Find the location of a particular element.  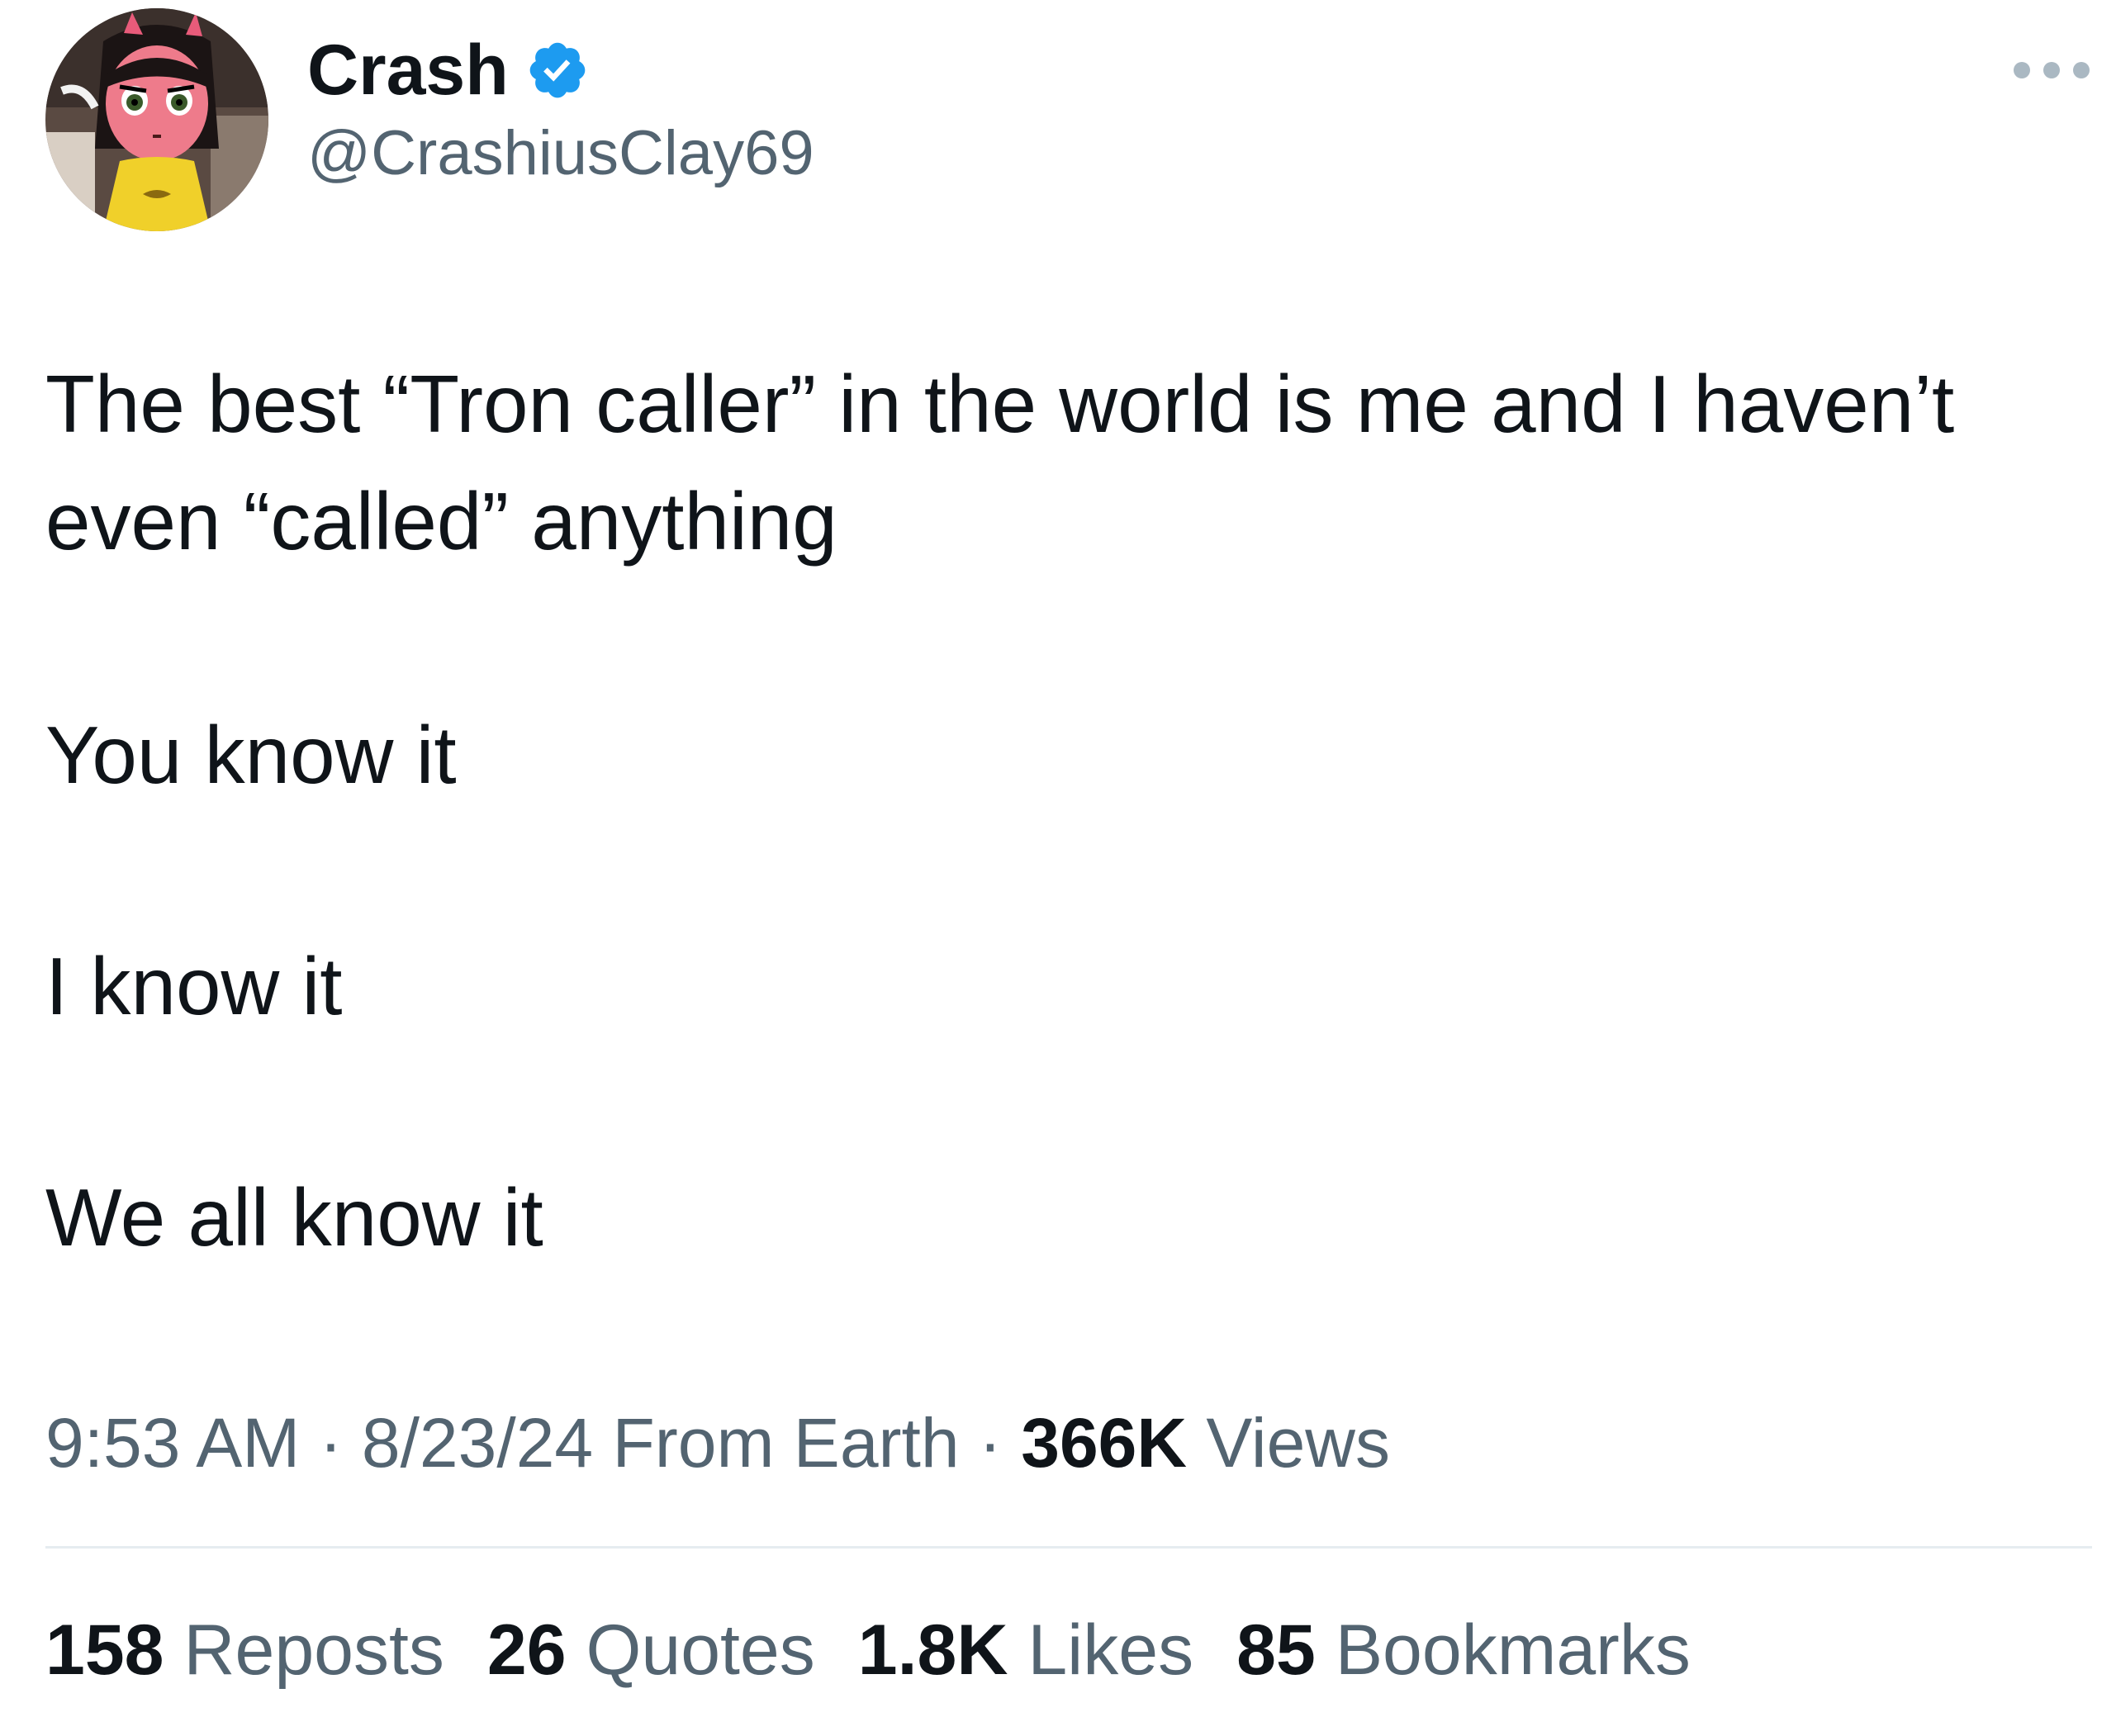

quotes-stat: 26 Quotes is located at coordinates (651, 1650).